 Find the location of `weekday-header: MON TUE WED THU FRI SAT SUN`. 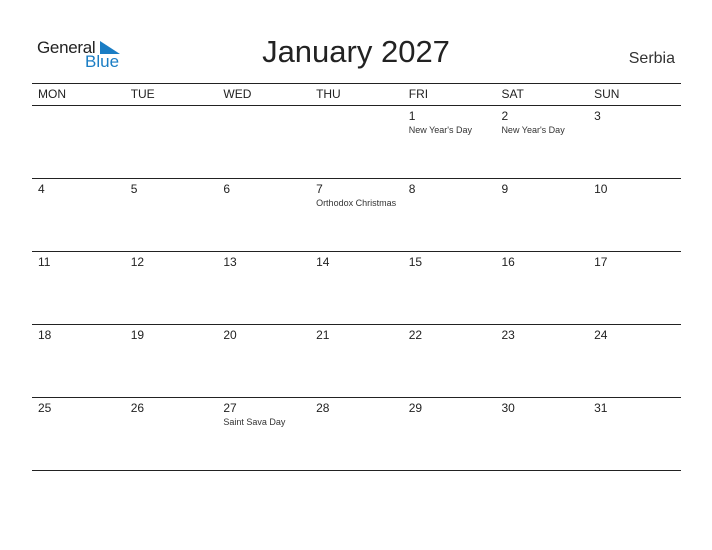

weekday-header: MON TUE WED THU FRI SAT SUN is located at coordinates (356, 94).